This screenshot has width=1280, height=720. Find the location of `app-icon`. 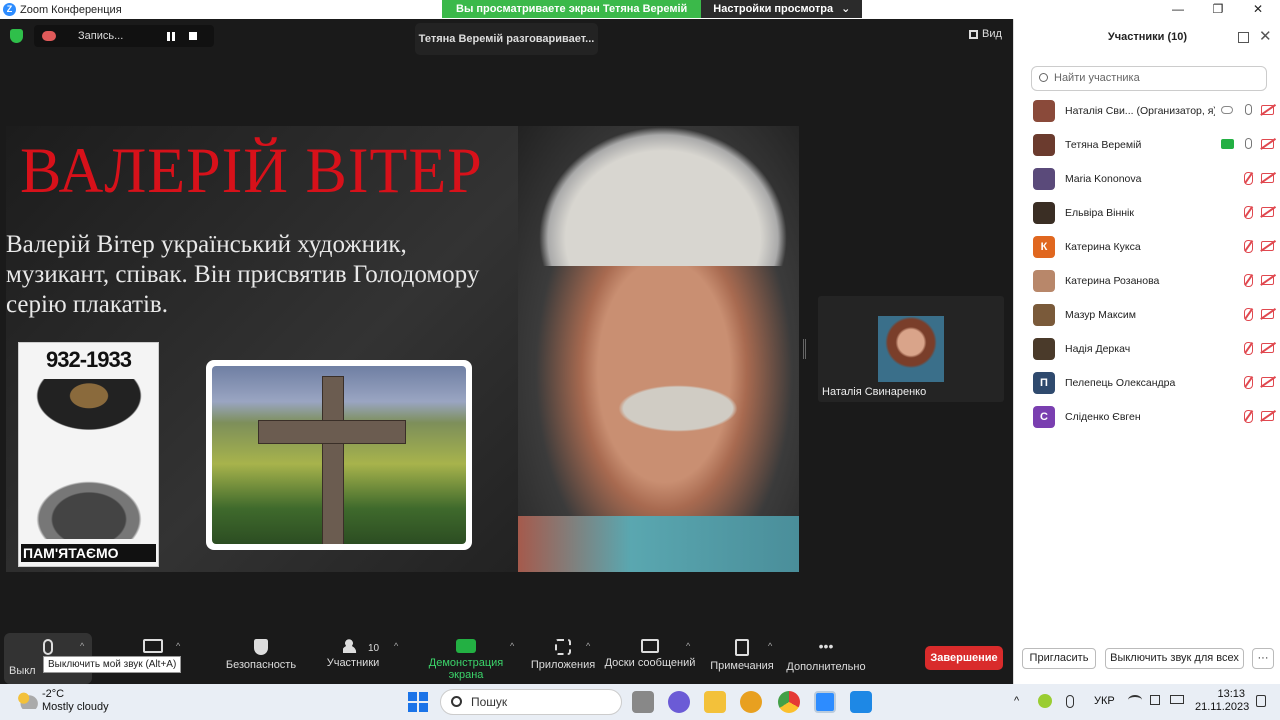

app-icon is located at coordinates (751, 702).